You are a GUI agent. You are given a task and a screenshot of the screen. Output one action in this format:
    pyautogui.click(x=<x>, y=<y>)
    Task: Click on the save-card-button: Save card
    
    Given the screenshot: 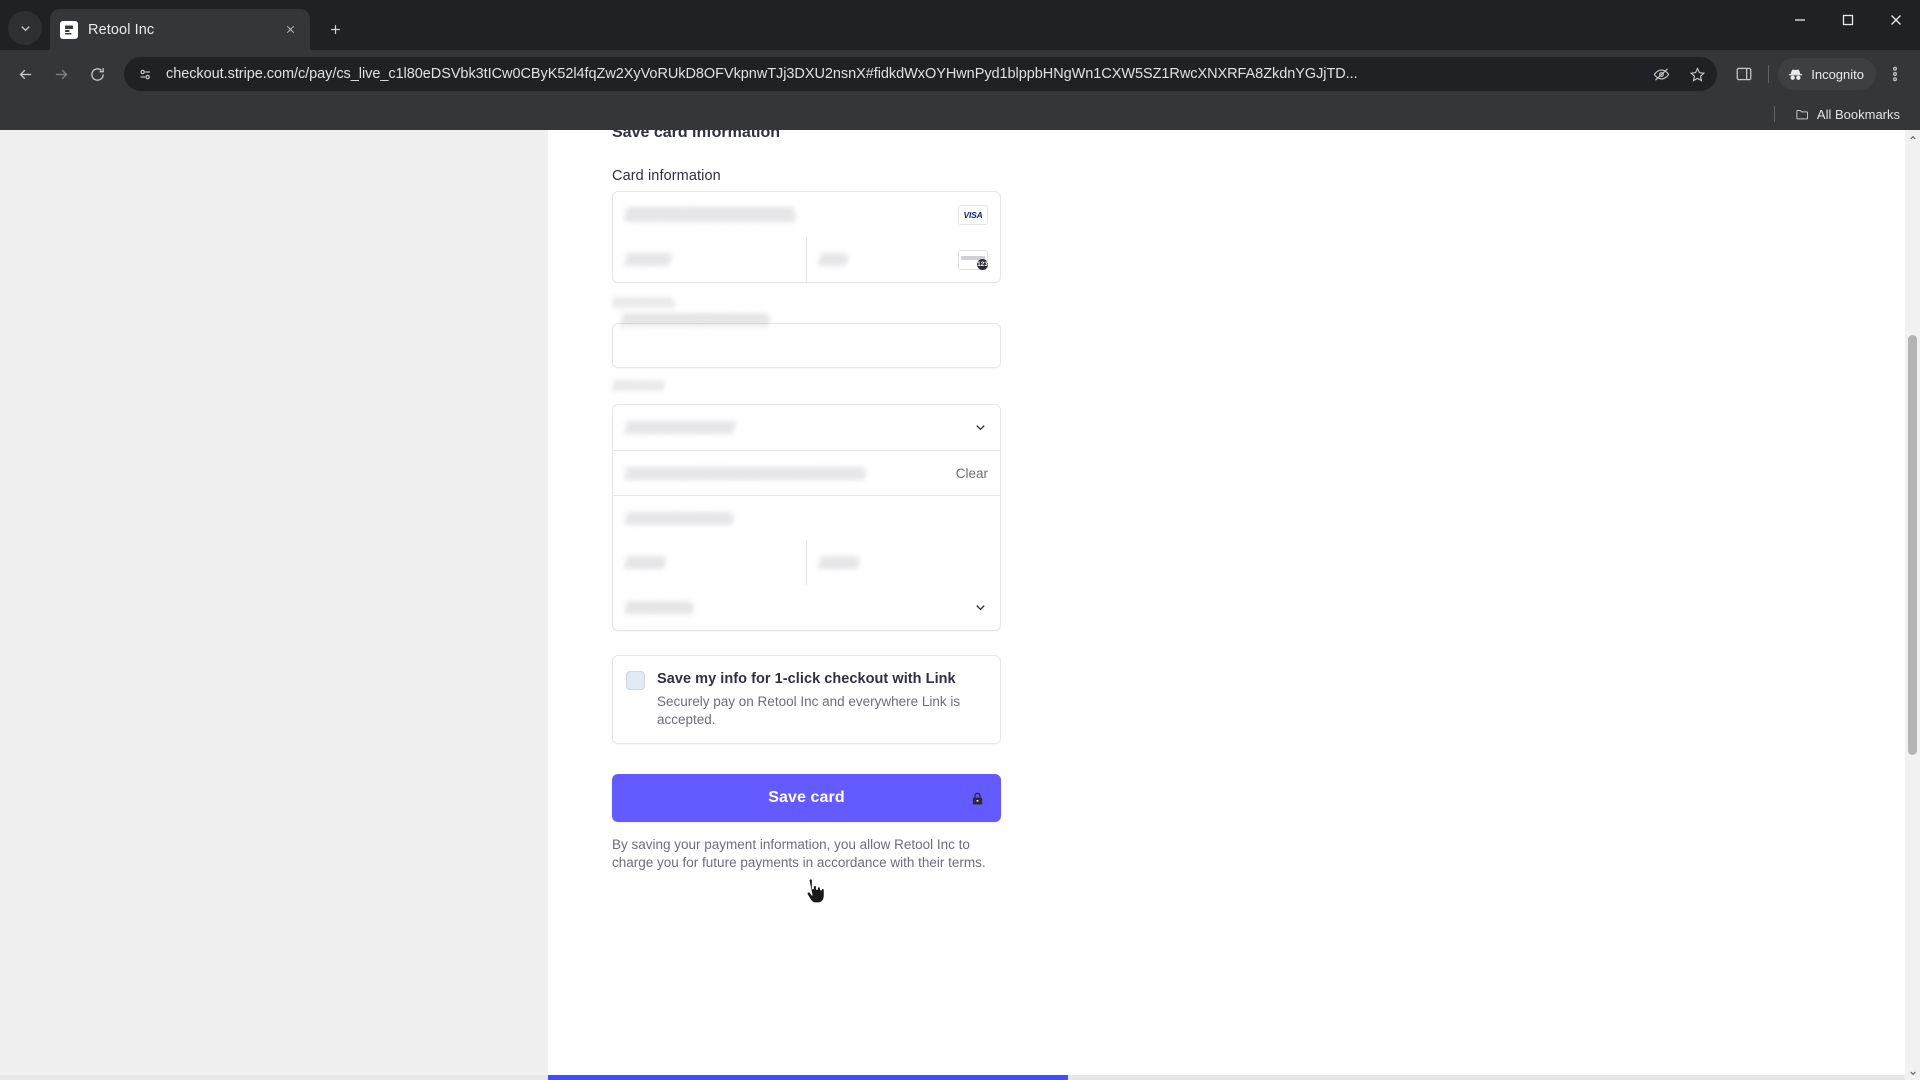 What is the action you would take?
    pyautogui.click(x=806, y=798)
    